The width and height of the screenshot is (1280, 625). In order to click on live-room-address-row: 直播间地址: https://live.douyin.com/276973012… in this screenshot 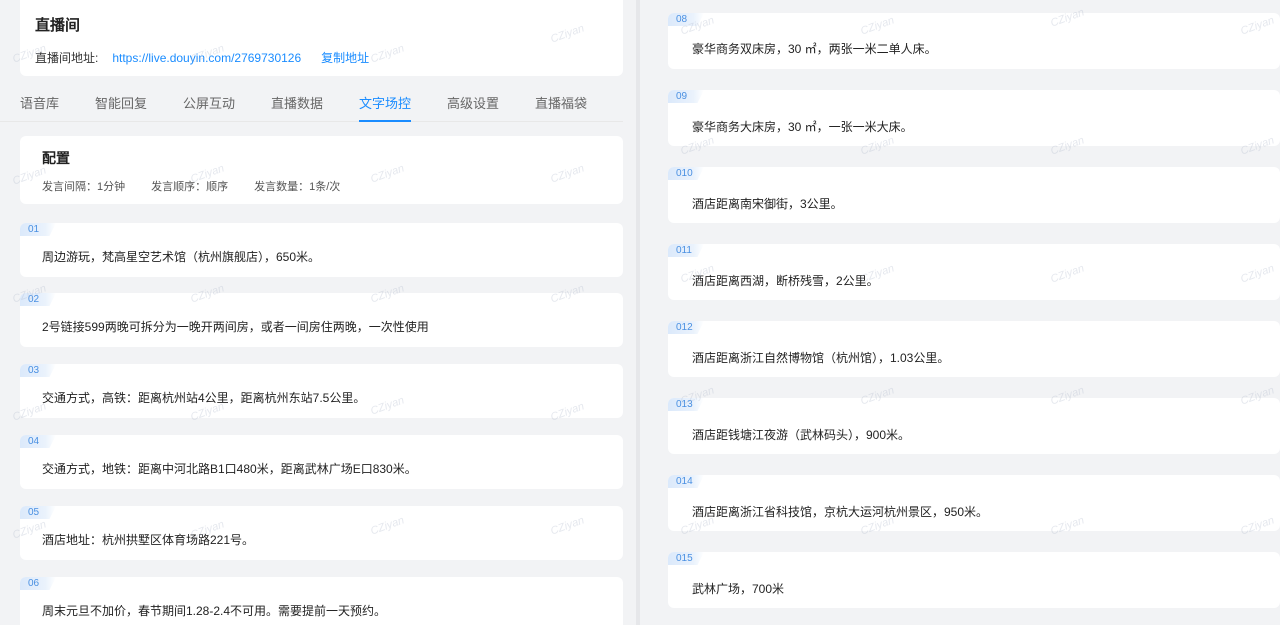, I will do `click(321, 57)`.